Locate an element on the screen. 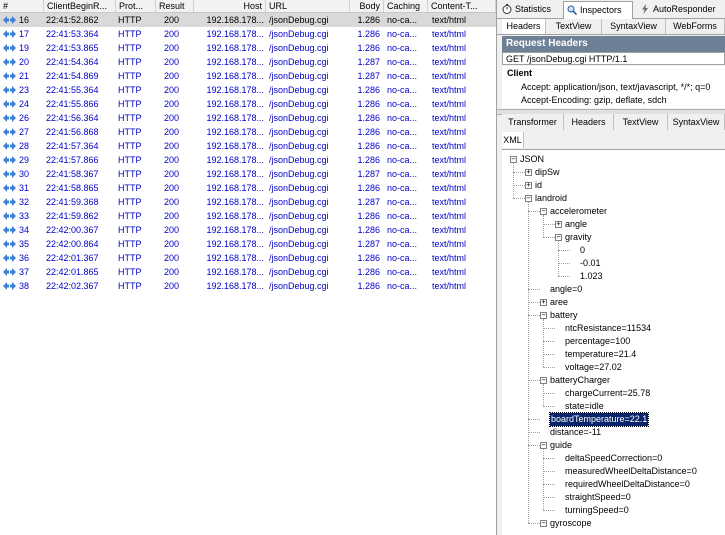  tree-node: id is located at coordinates (538, 185).